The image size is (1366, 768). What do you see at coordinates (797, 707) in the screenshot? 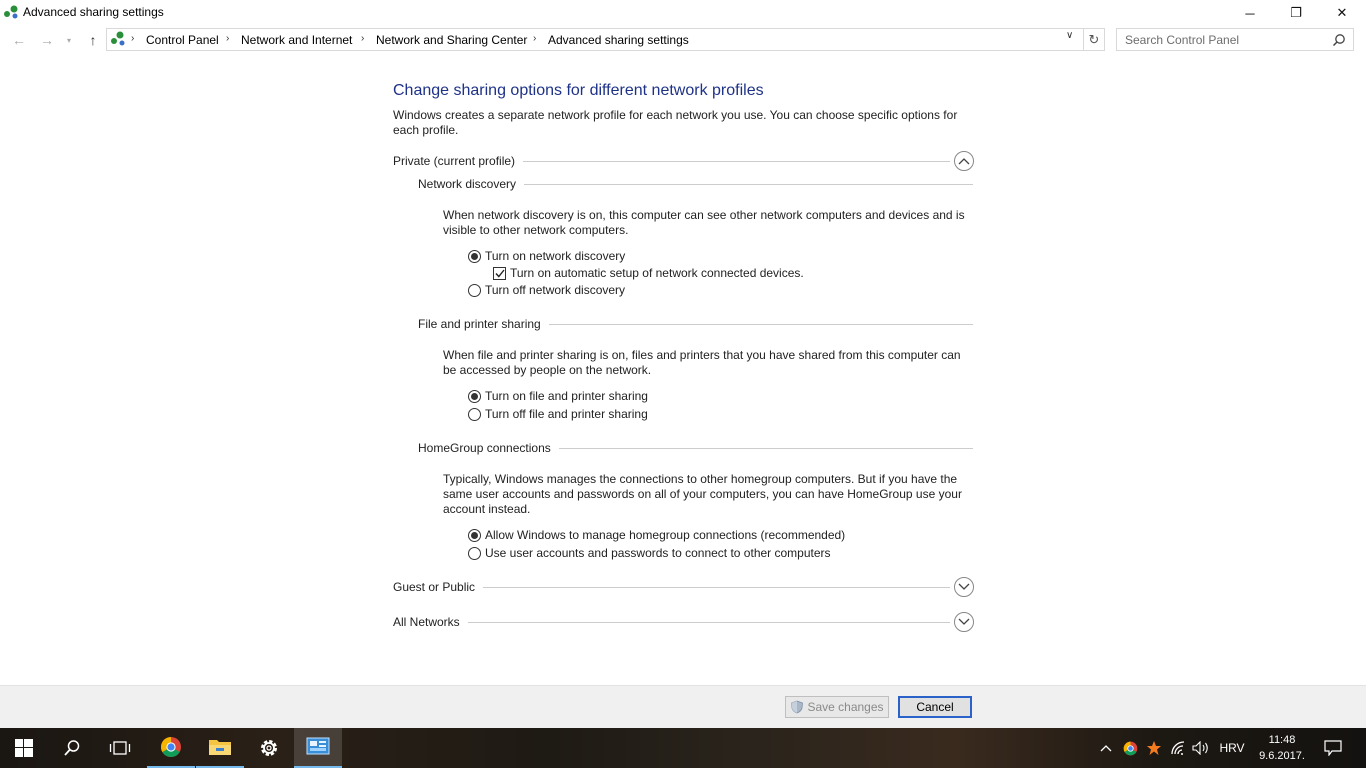
I see `shield-icon` at bounding box center [797, 707].